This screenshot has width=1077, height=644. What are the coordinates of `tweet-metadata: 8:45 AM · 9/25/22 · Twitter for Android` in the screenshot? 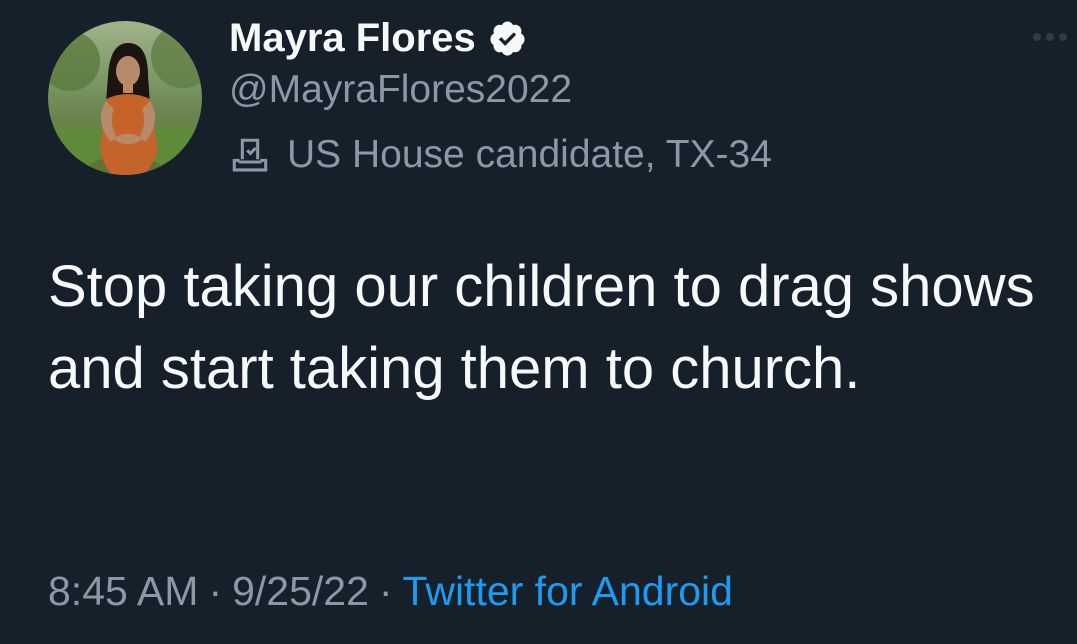 It's located at (390, 591).